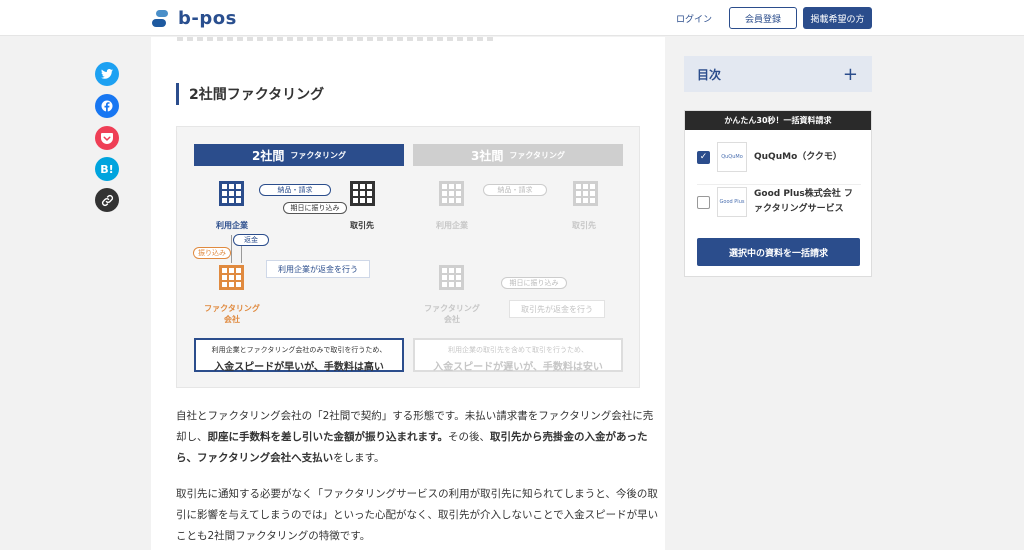  What do you see at coordinates (452, 314) in the screenshot?
I see `factoring-company-gray-label: ファクタリング 会社` at bounding box center [452, 314].